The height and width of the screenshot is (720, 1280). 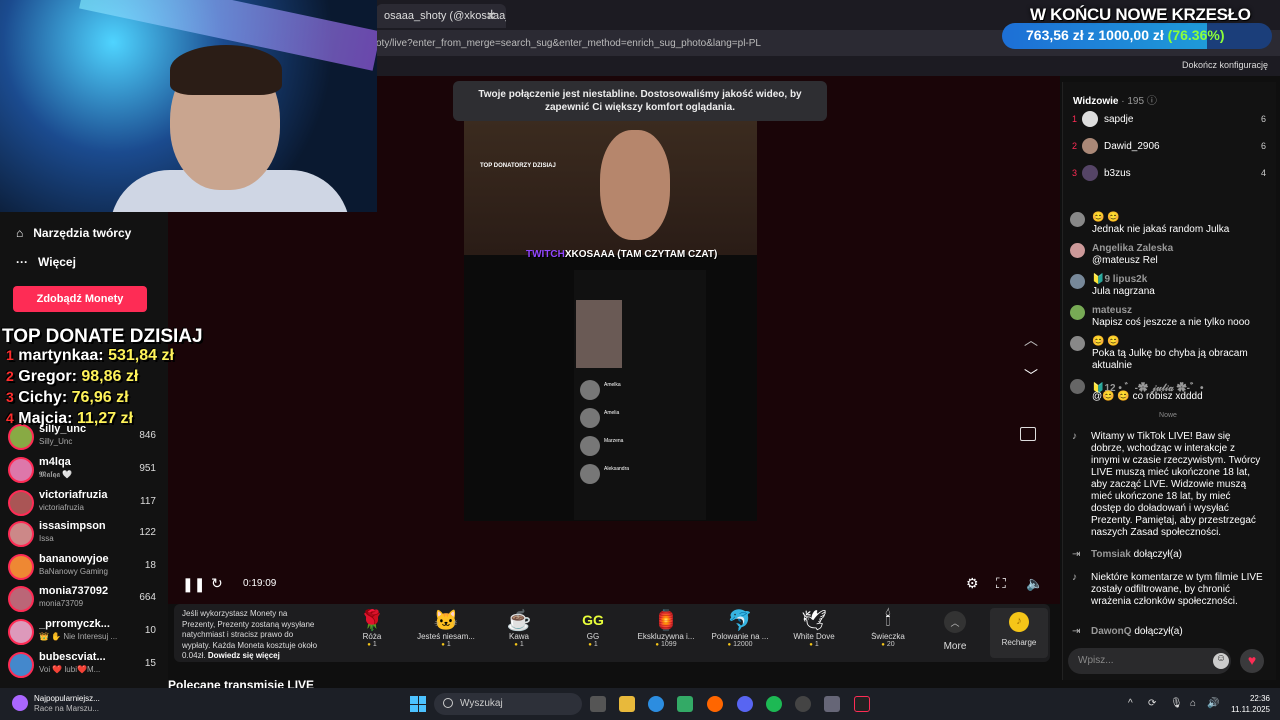 I want to click on viewers-header: Widzowie · 195 ⓘ, so click(x=1115, y=99).